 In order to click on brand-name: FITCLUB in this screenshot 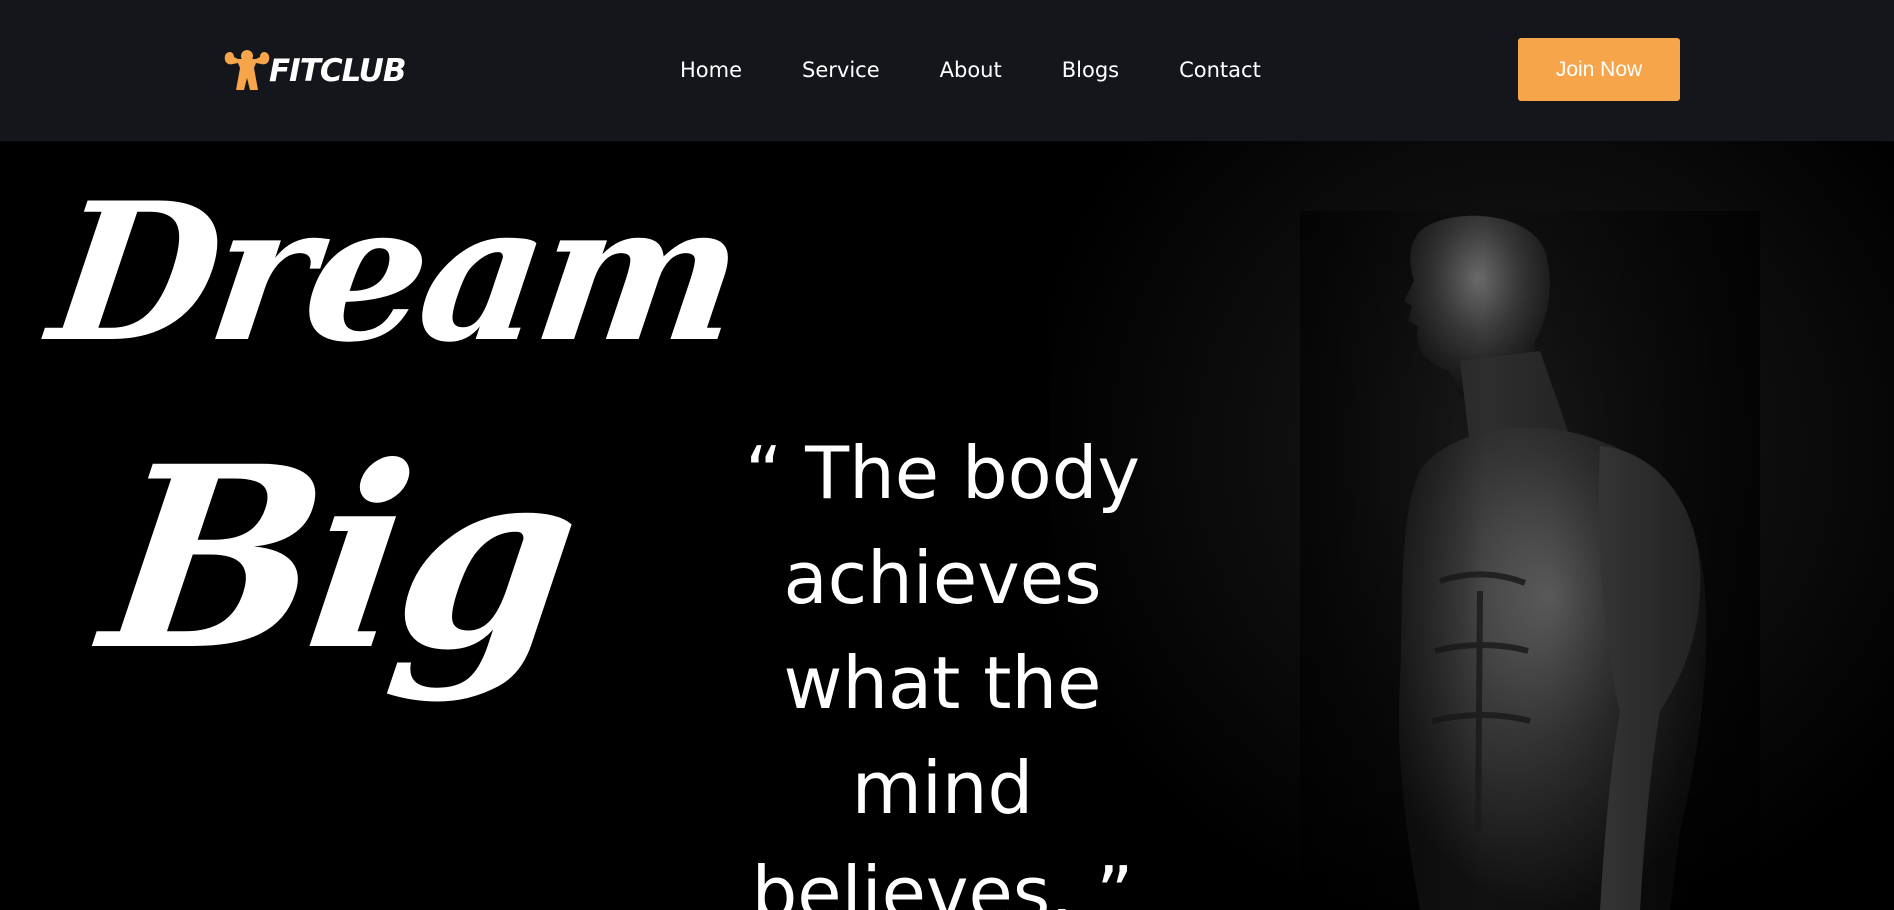, I will do `click(337, 71)`.